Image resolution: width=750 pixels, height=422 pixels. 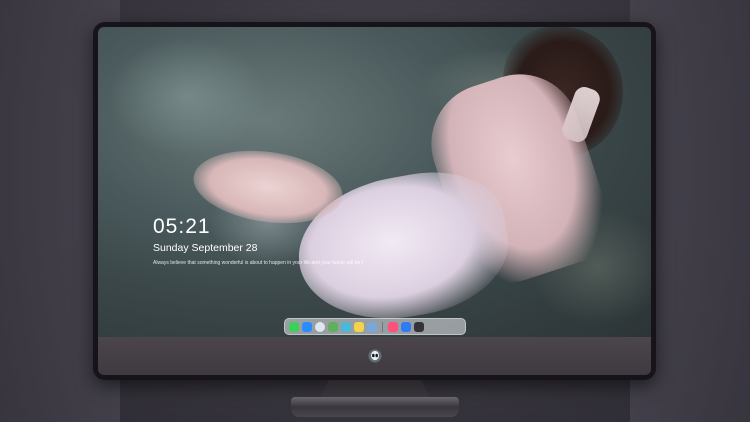 I want to click on lock-clock: 05:21, so click(x=182, y=226).